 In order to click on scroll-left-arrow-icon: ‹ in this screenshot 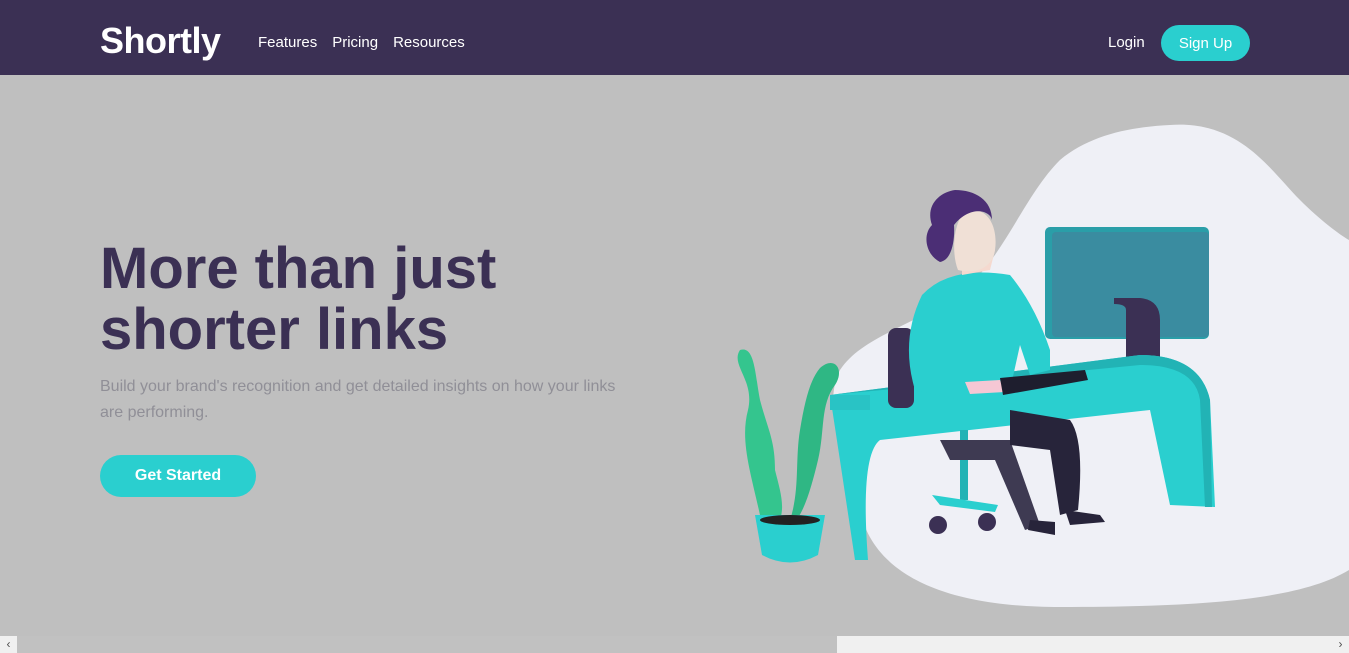, I will do `click(8, 644)`.